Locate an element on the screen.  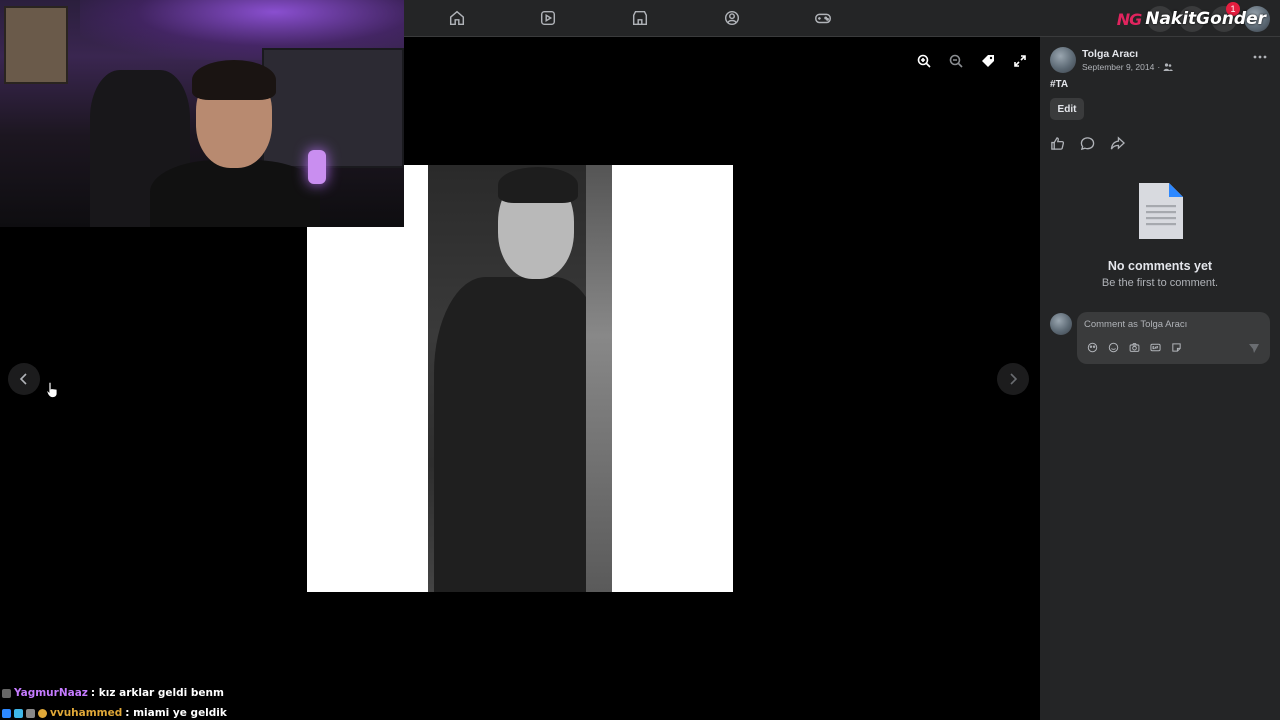
post-meta: September 9, 2014 · is located at coordinates (1127, 67).